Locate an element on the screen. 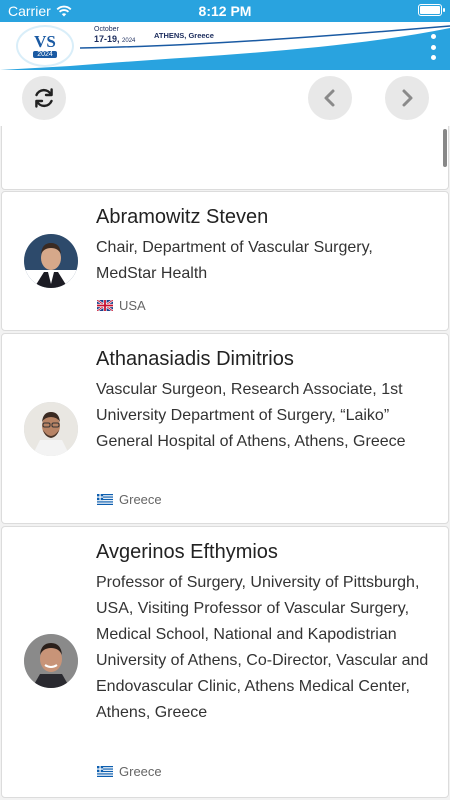 Image resolution: width=450 pixels, height=800 pixels. next-button is located at coordinates (407, 98).